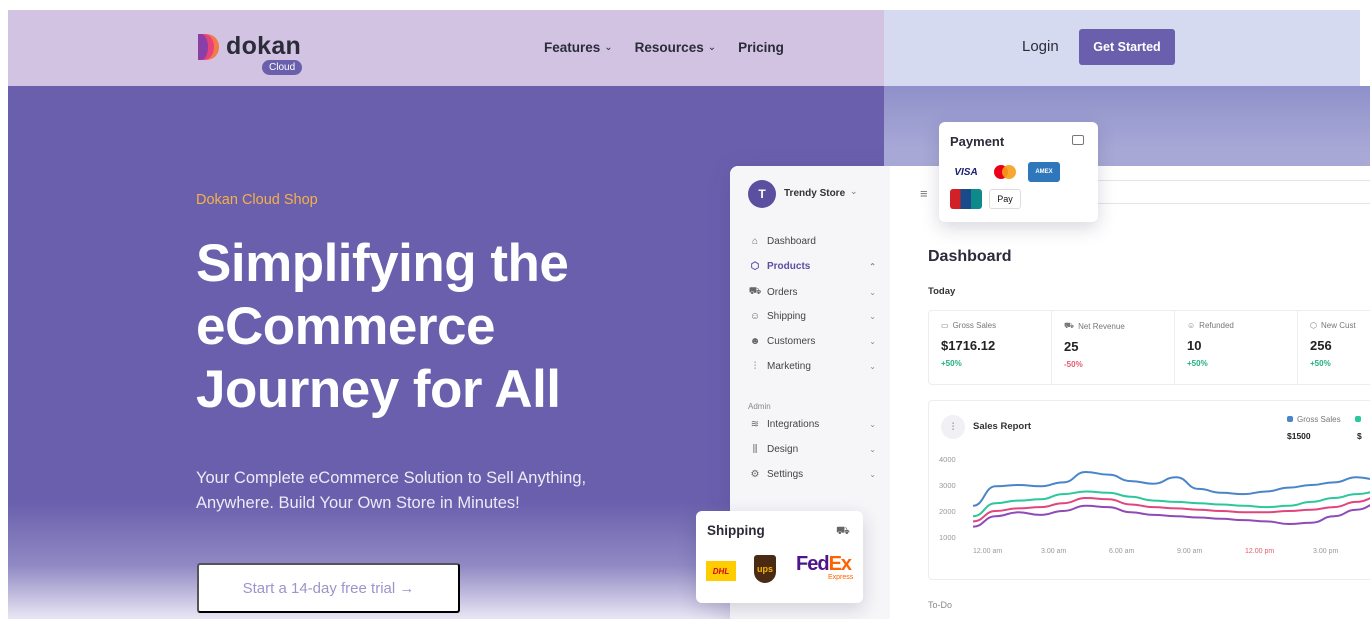  I want to click on users-icon: ☻, so click(755, 341).